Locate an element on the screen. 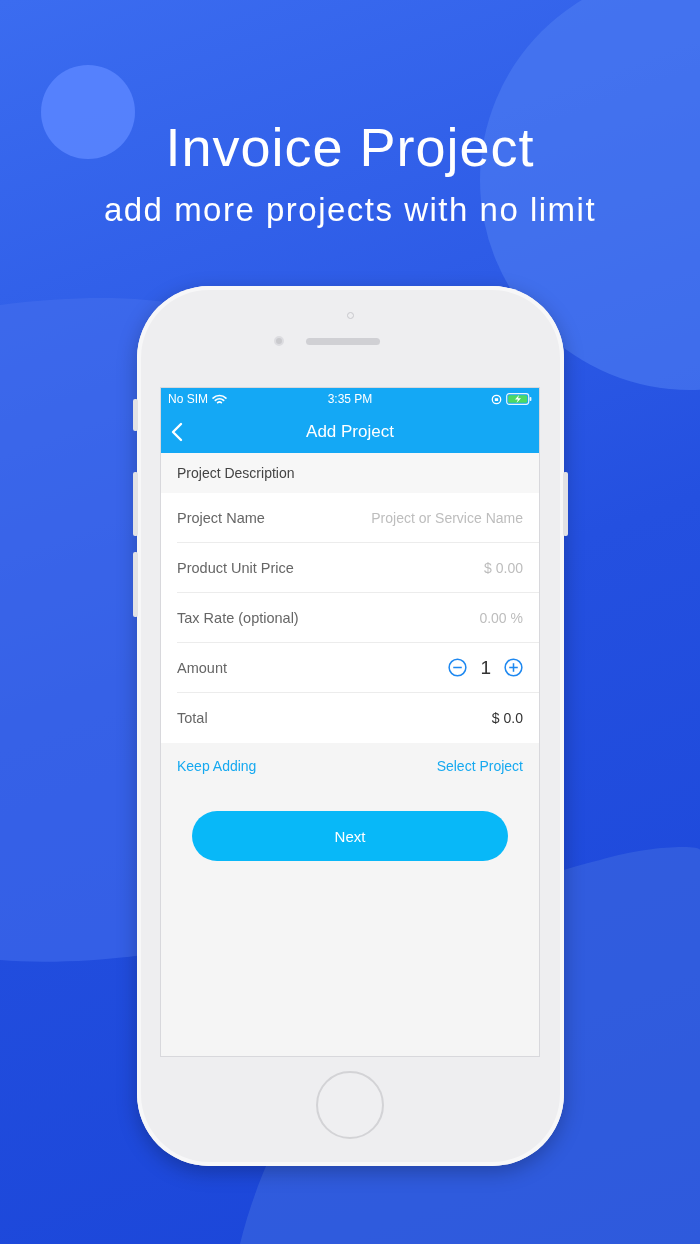 The image size is (700, 1244). input-field: Project or Service Name is located at coordinates (433, 517).